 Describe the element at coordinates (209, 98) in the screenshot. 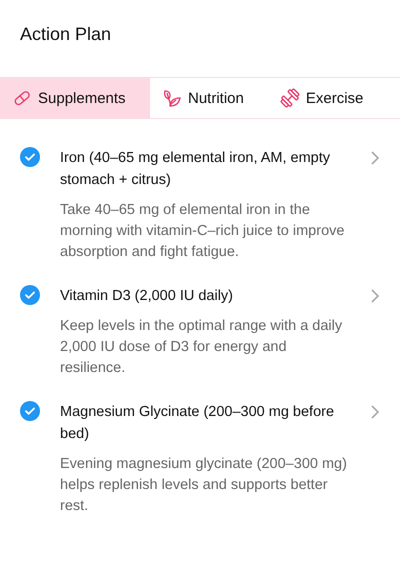

I see `tab: Nutrition` at that location.